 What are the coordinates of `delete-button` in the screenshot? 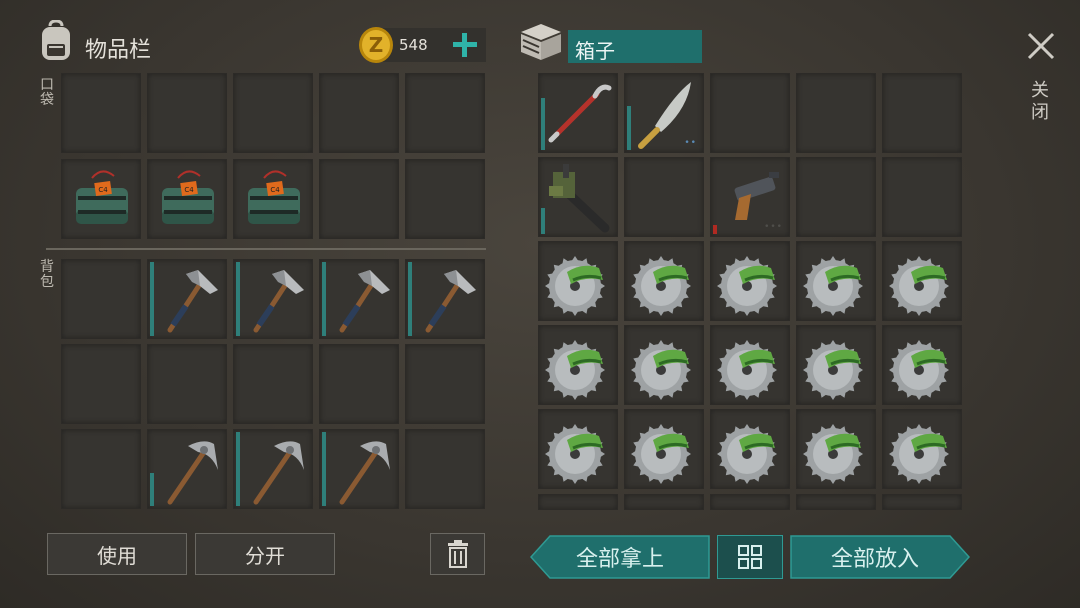 It's located at (457, 554).